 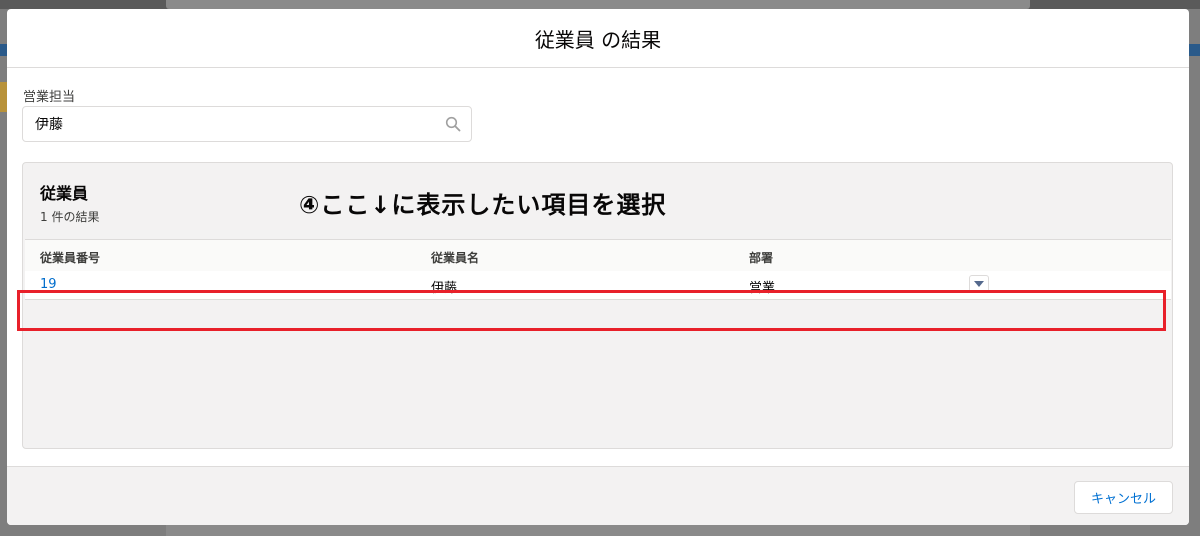 I want to click on modal-title: 従業員 の結果, so click(x=598, y=39).